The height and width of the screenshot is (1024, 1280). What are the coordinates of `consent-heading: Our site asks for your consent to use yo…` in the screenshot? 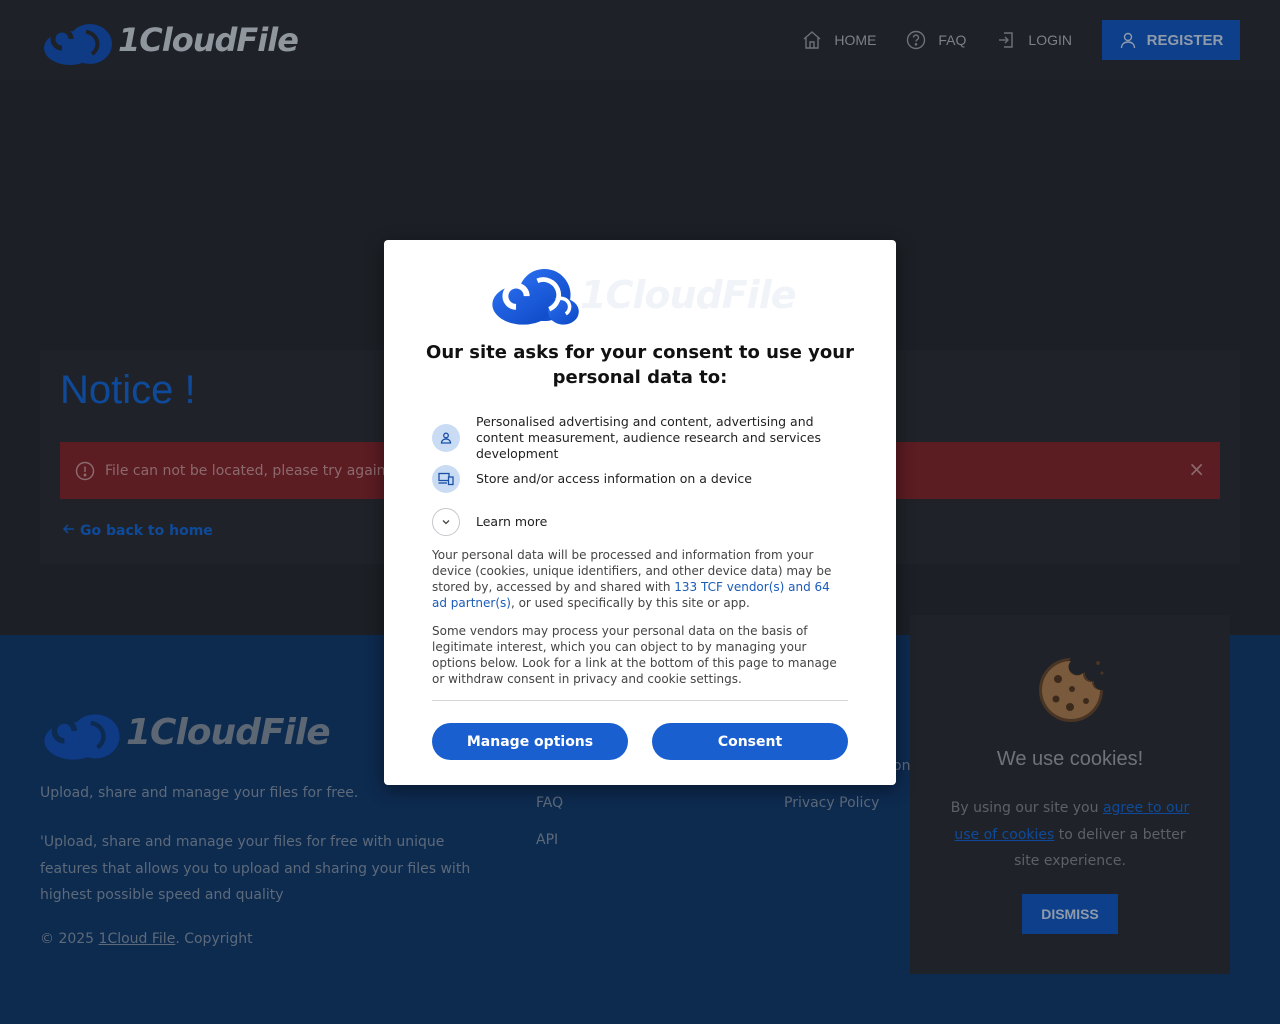 It's located at (640, 365).